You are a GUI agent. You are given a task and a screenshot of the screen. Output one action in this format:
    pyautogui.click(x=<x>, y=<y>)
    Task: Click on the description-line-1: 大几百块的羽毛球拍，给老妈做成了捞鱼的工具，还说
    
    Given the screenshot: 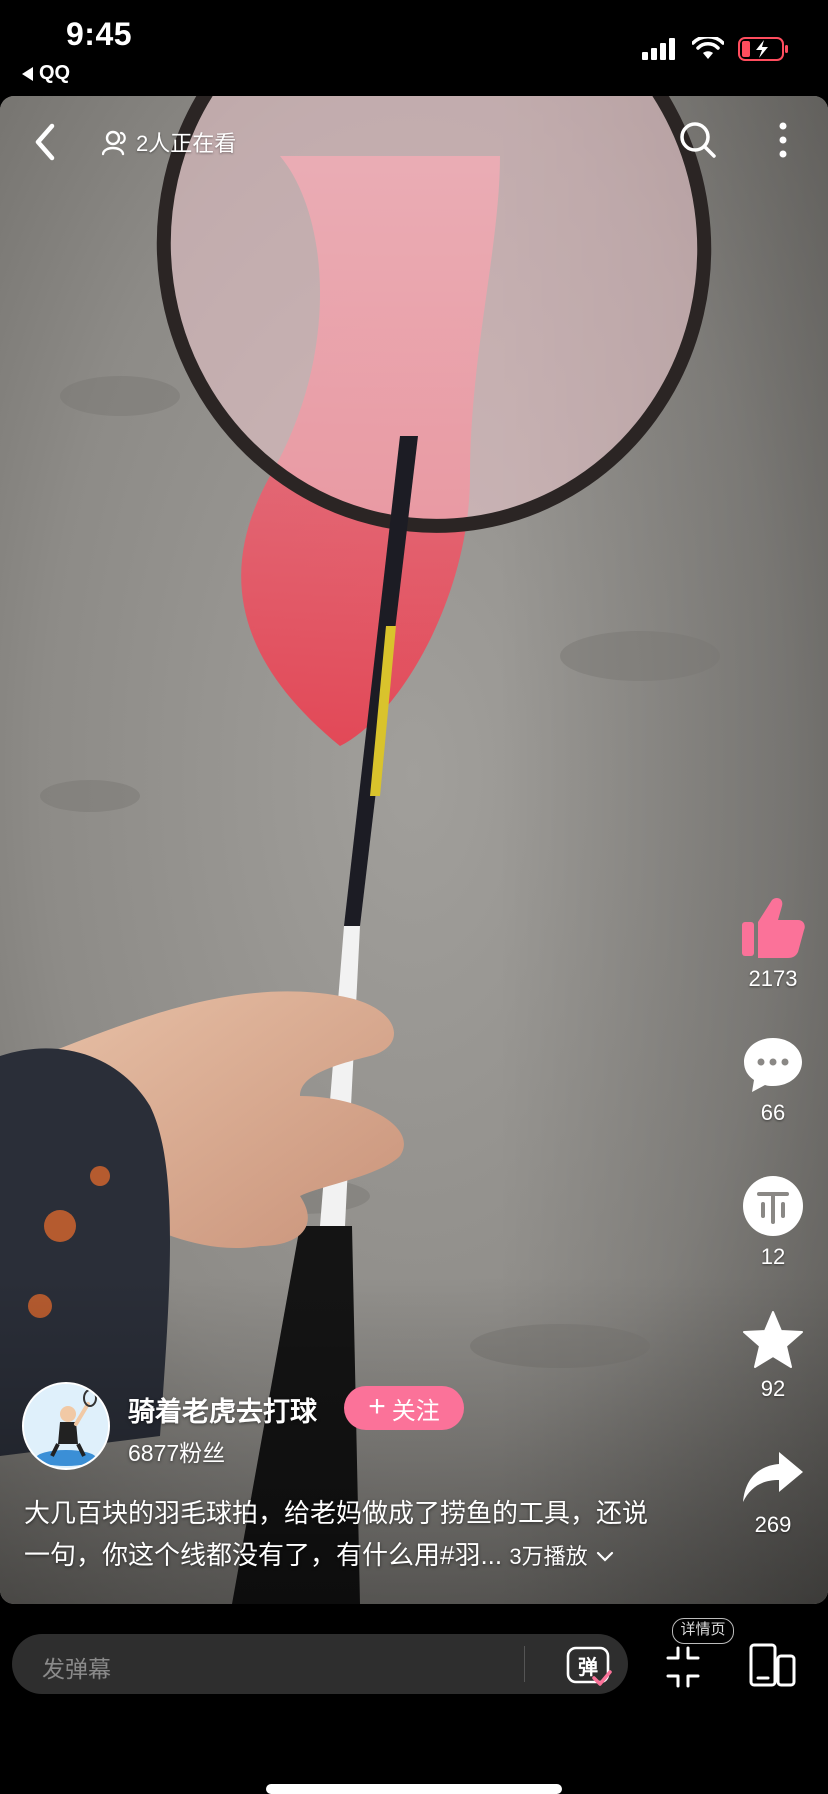 What is the action you would take?
    pyautogui.click(x=336, y=1513)
    